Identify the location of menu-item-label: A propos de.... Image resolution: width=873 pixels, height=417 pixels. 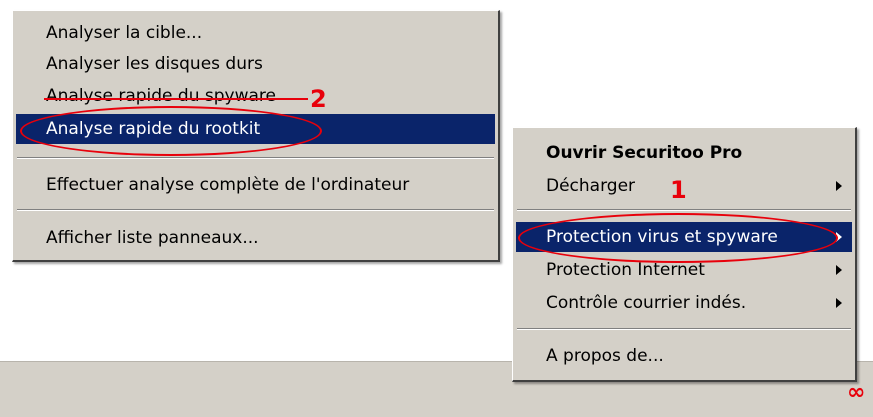
(605, 356).